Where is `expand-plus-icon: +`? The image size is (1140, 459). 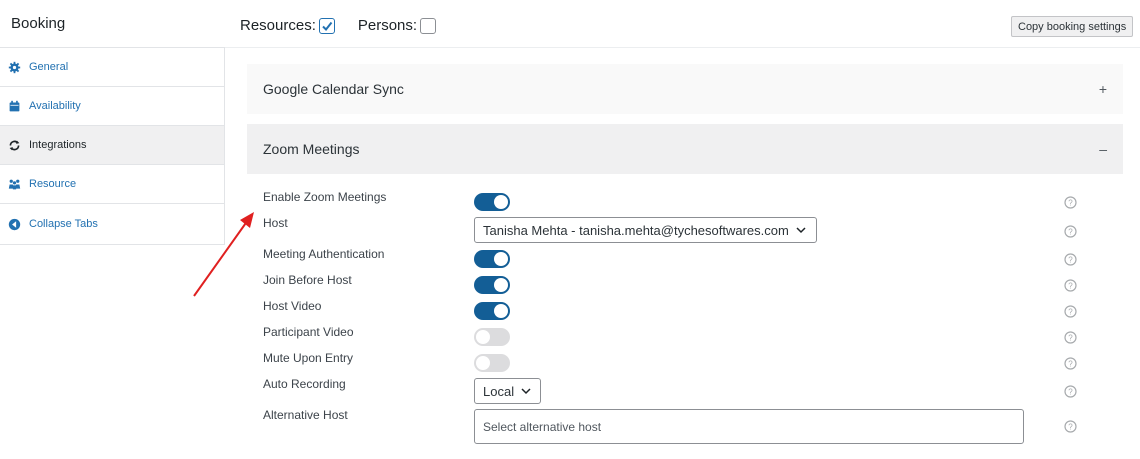
expand-plus-icon: + is located at coordinates (1103, 89).